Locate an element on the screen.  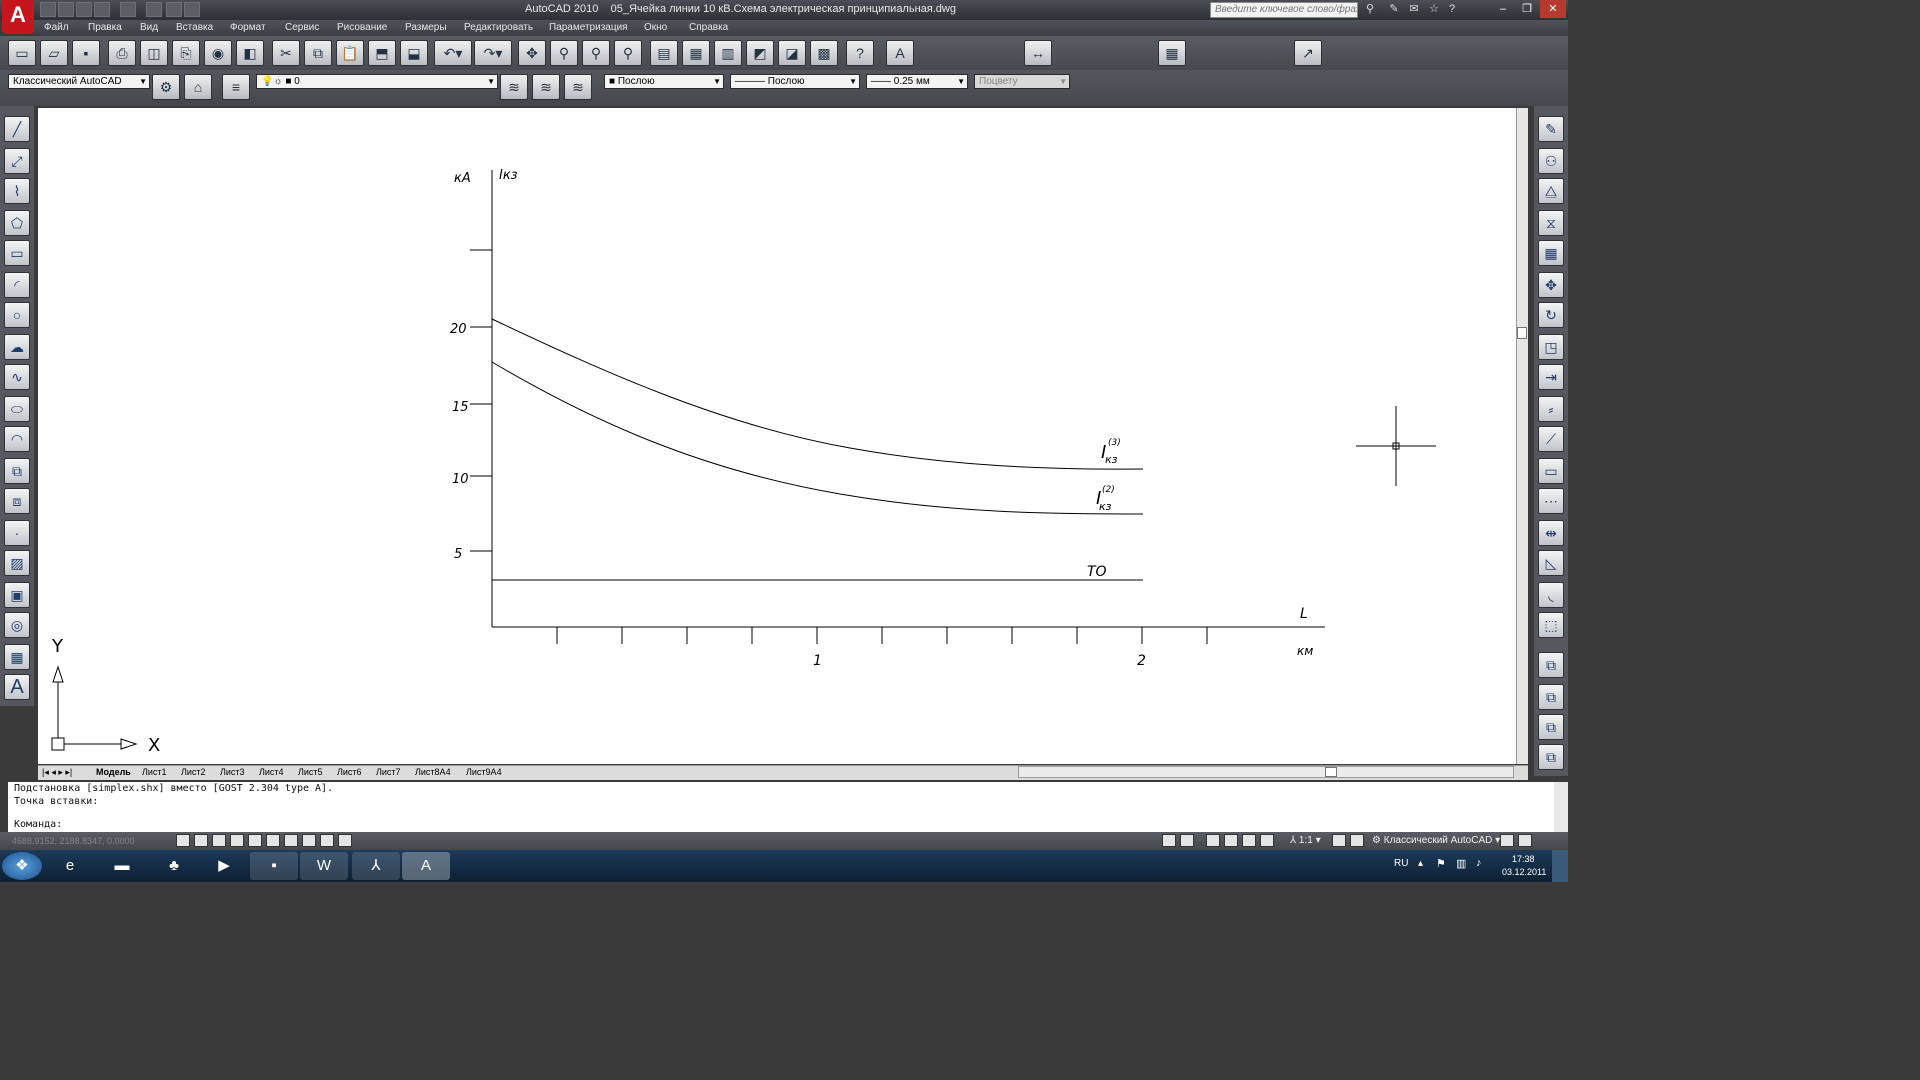
osnap-toggle is located at coordinates (255, 840).